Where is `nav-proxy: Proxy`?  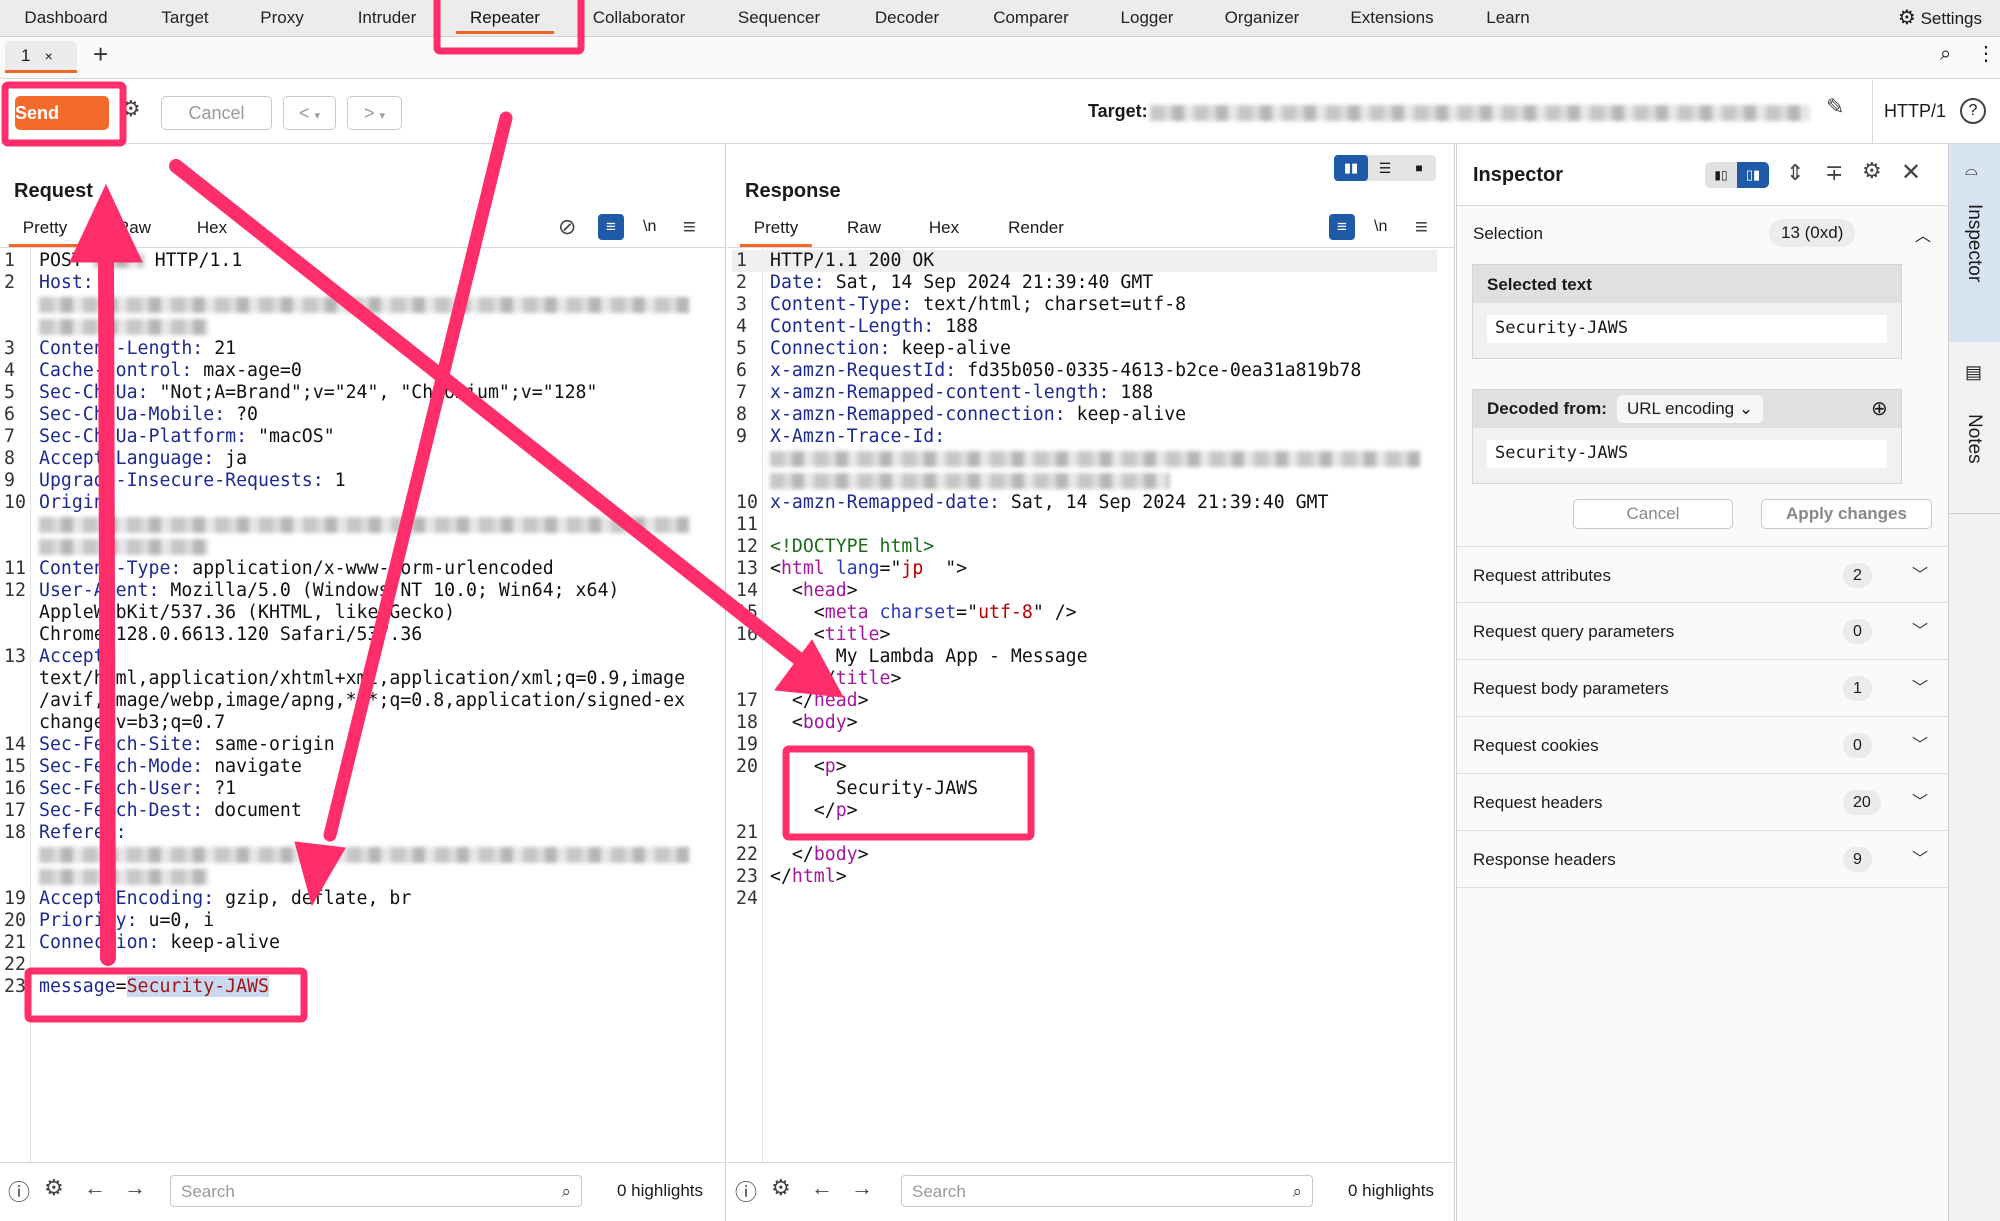
nav-proxy: Proxy is located at coordinates (281, 18).